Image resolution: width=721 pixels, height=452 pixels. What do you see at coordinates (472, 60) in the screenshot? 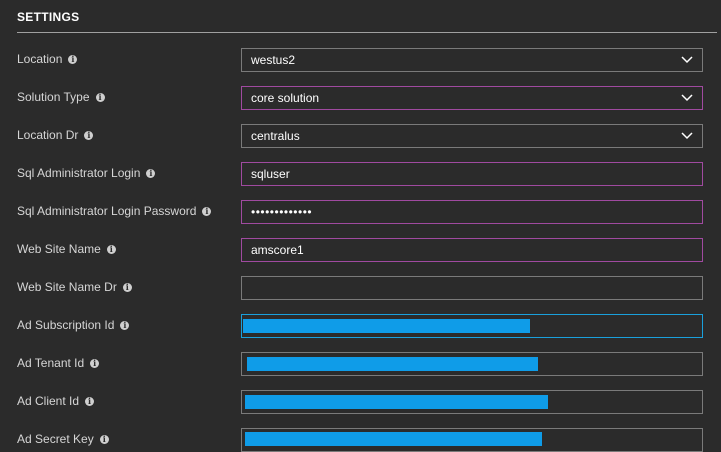
I see `location-select: westus2` at bounding box center [472, 60].